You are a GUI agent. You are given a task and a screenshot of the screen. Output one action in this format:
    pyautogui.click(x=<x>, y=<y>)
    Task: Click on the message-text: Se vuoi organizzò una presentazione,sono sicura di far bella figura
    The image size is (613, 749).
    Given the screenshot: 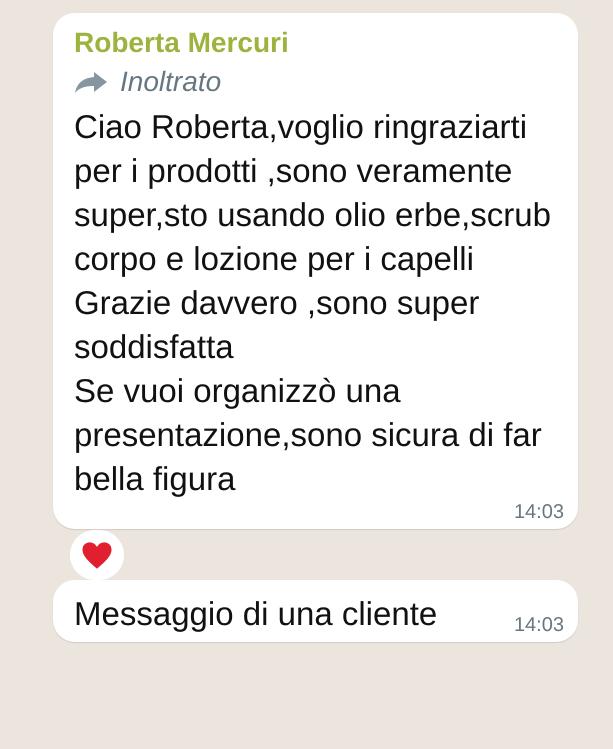 What is the action you would take?
    pyautogui.click(x=308, y=435)
    